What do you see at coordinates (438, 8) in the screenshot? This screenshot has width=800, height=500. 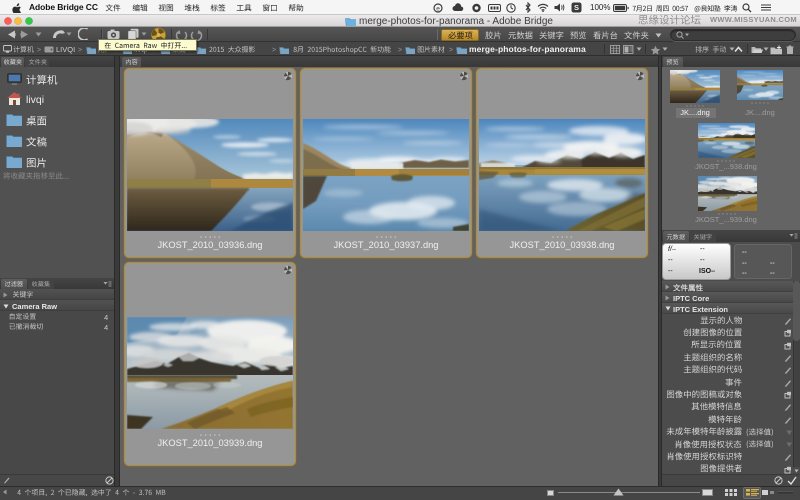 I see `svg-text: e` at bounding box center [438, 8].